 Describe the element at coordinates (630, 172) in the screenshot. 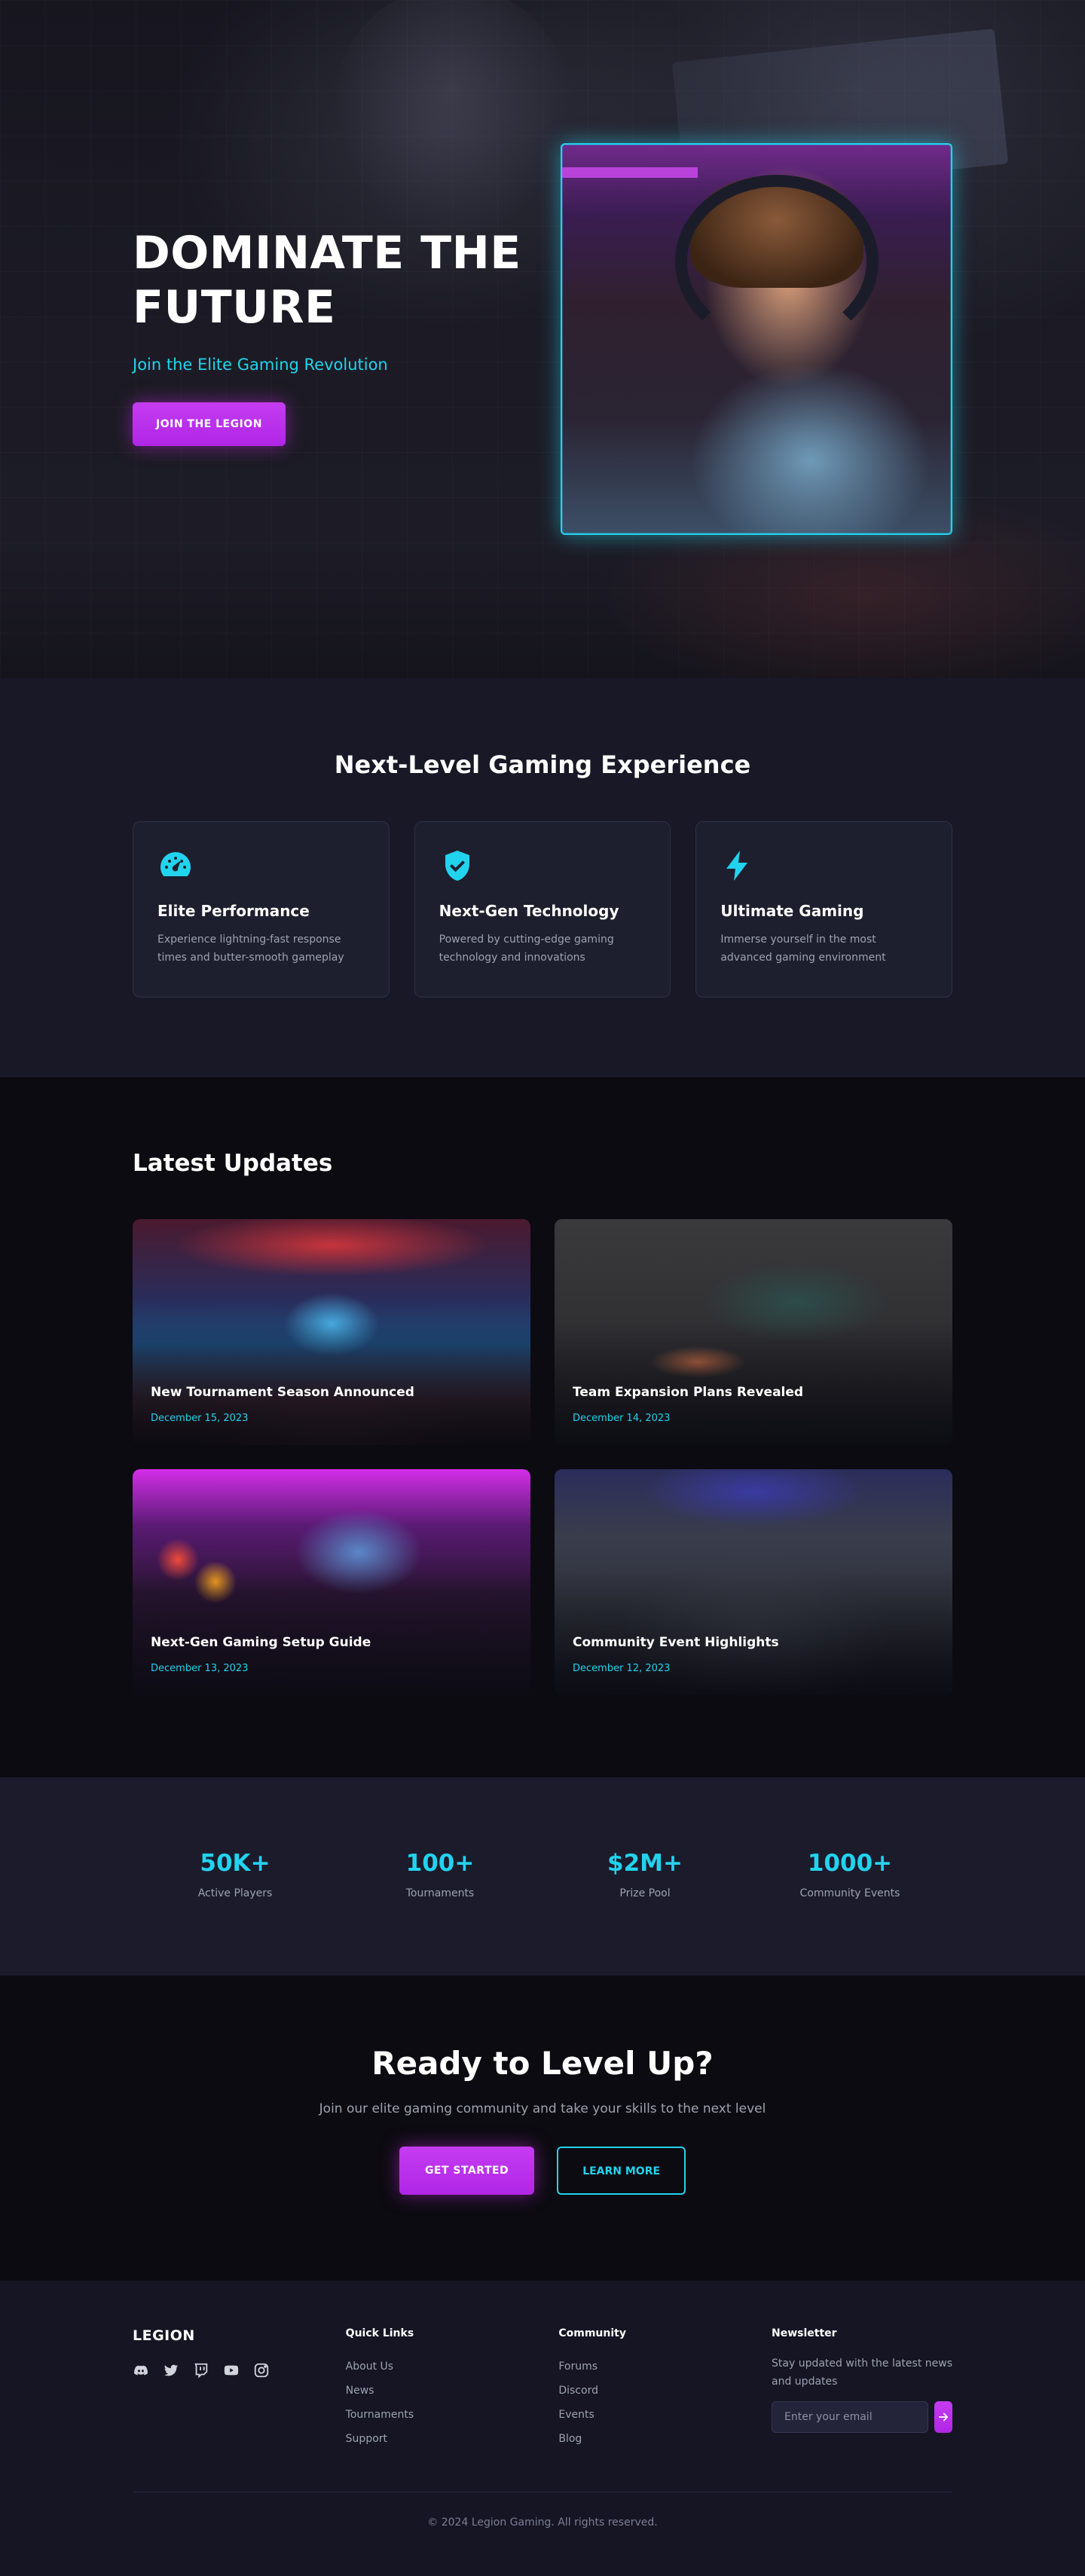

I see `hero-image-neon-light` at that location.